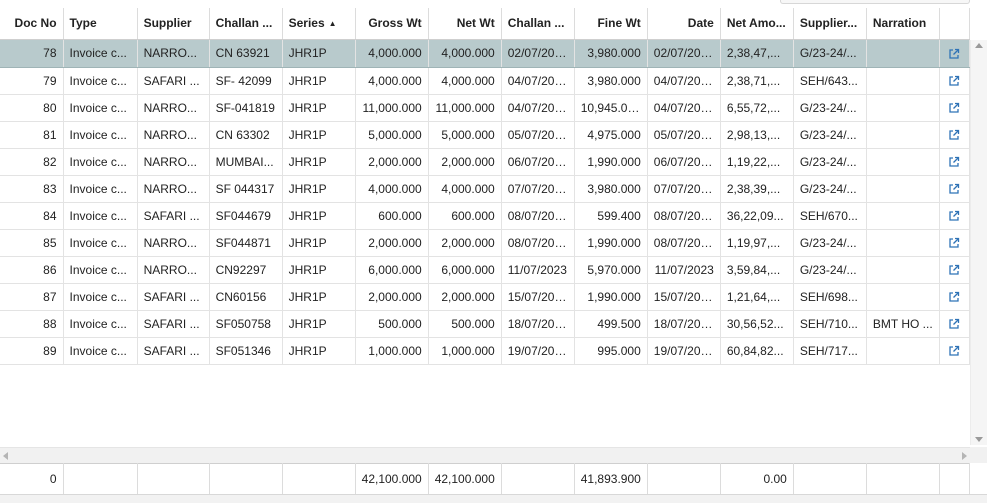 This screenshot has width=987, height=503. Describe the element at coordinates (485, 455) in the screenshot. I see `horizontal-scrollbar` at that location.